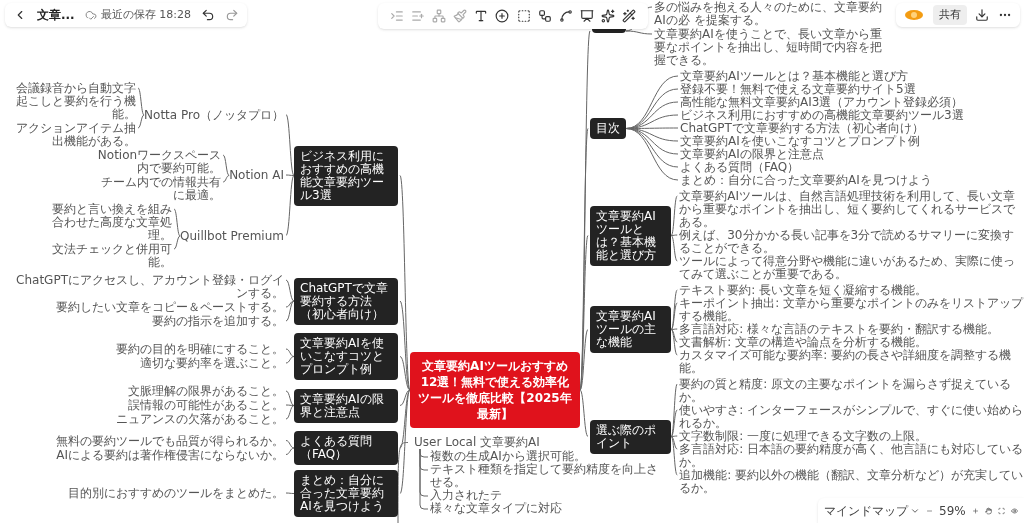  Describe the element at coordinates (145, 14) in the screenshot. I see `save-status: 最近の保存 18:28` at that location.